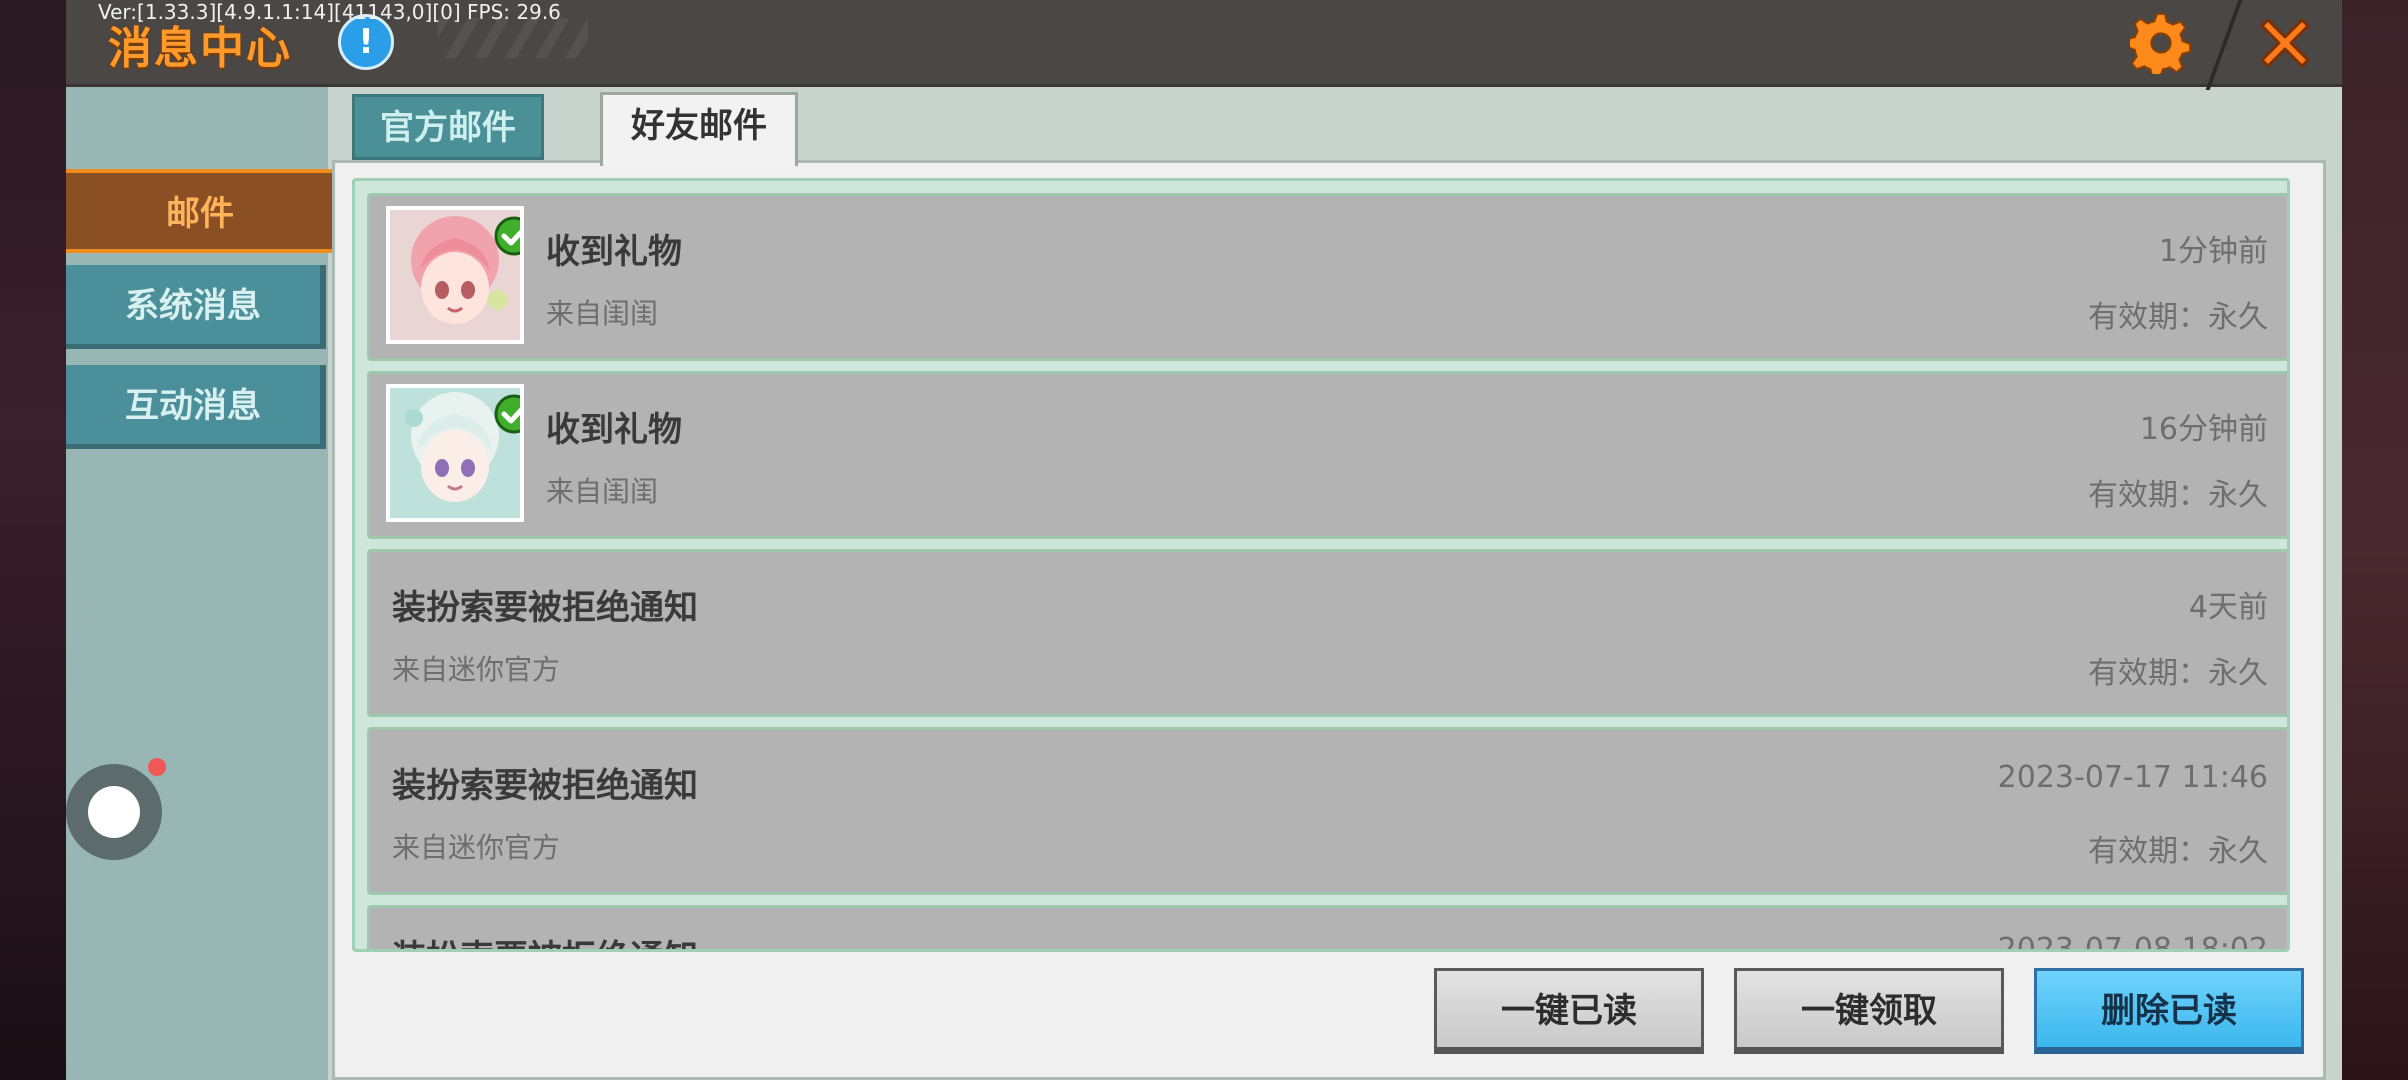 The image size is (2408, 1080). Describe the element at coordinates (699, 129) in the screenshot. I see `tab-friend-mail: 好友邮件` at that location.